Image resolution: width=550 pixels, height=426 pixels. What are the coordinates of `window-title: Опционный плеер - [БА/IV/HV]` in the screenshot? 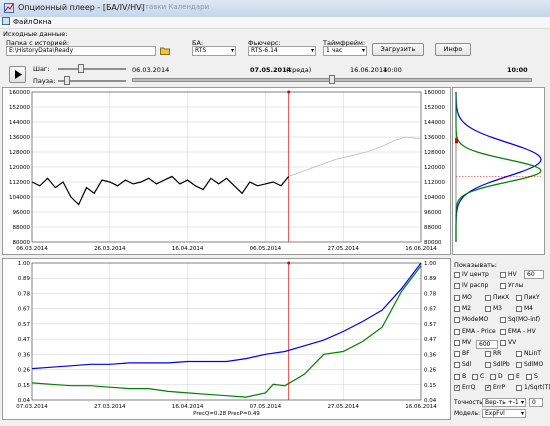 It's located at (81, 7).